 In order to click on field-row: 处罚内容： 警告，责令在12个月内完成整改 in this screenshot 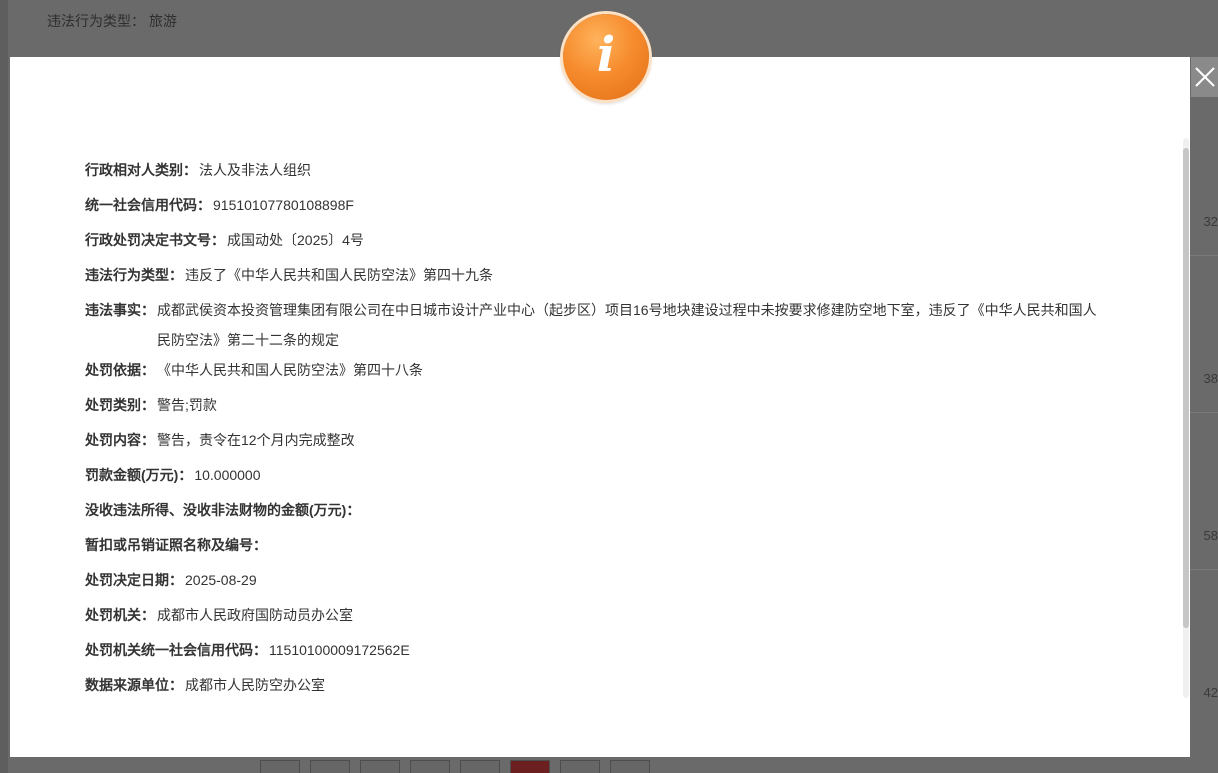, I will do `click(595, 445)`.